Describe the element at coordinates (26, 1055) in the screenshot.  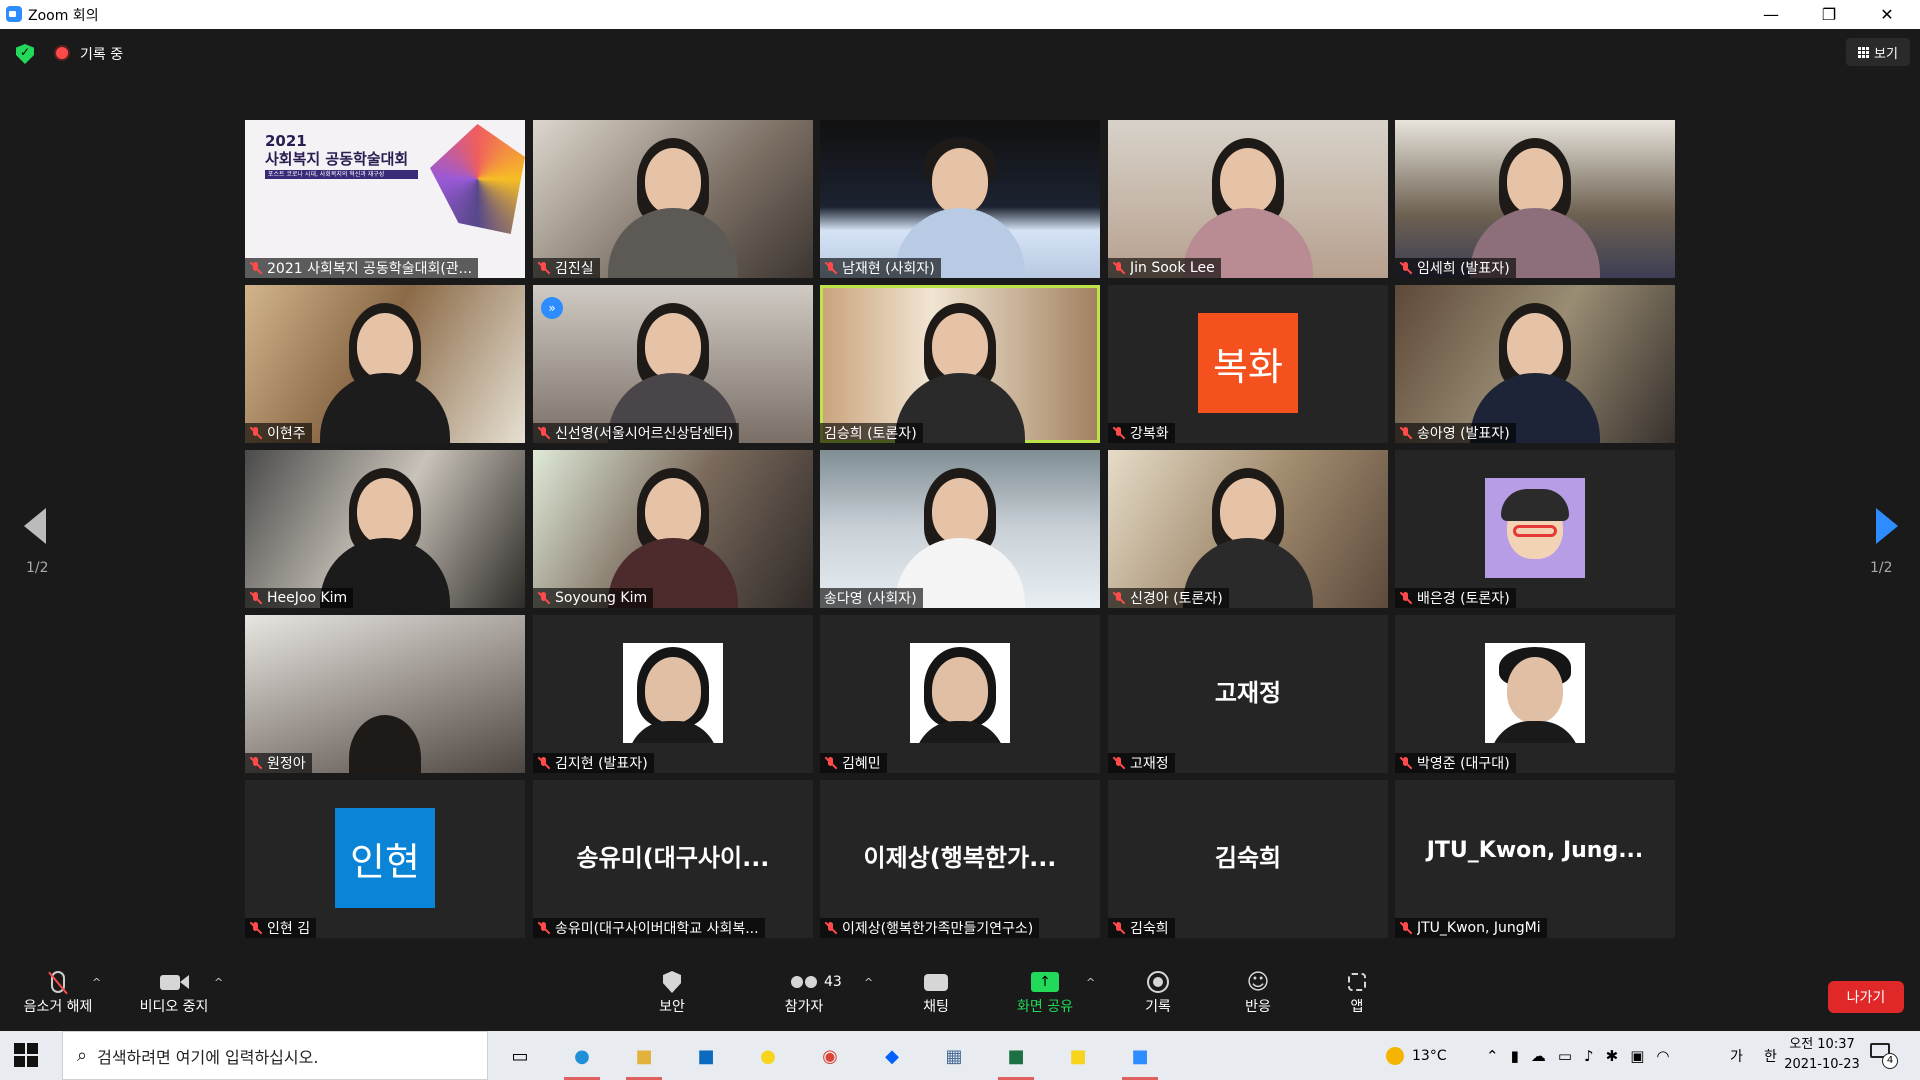
I see `windows-start-icon` at that location.